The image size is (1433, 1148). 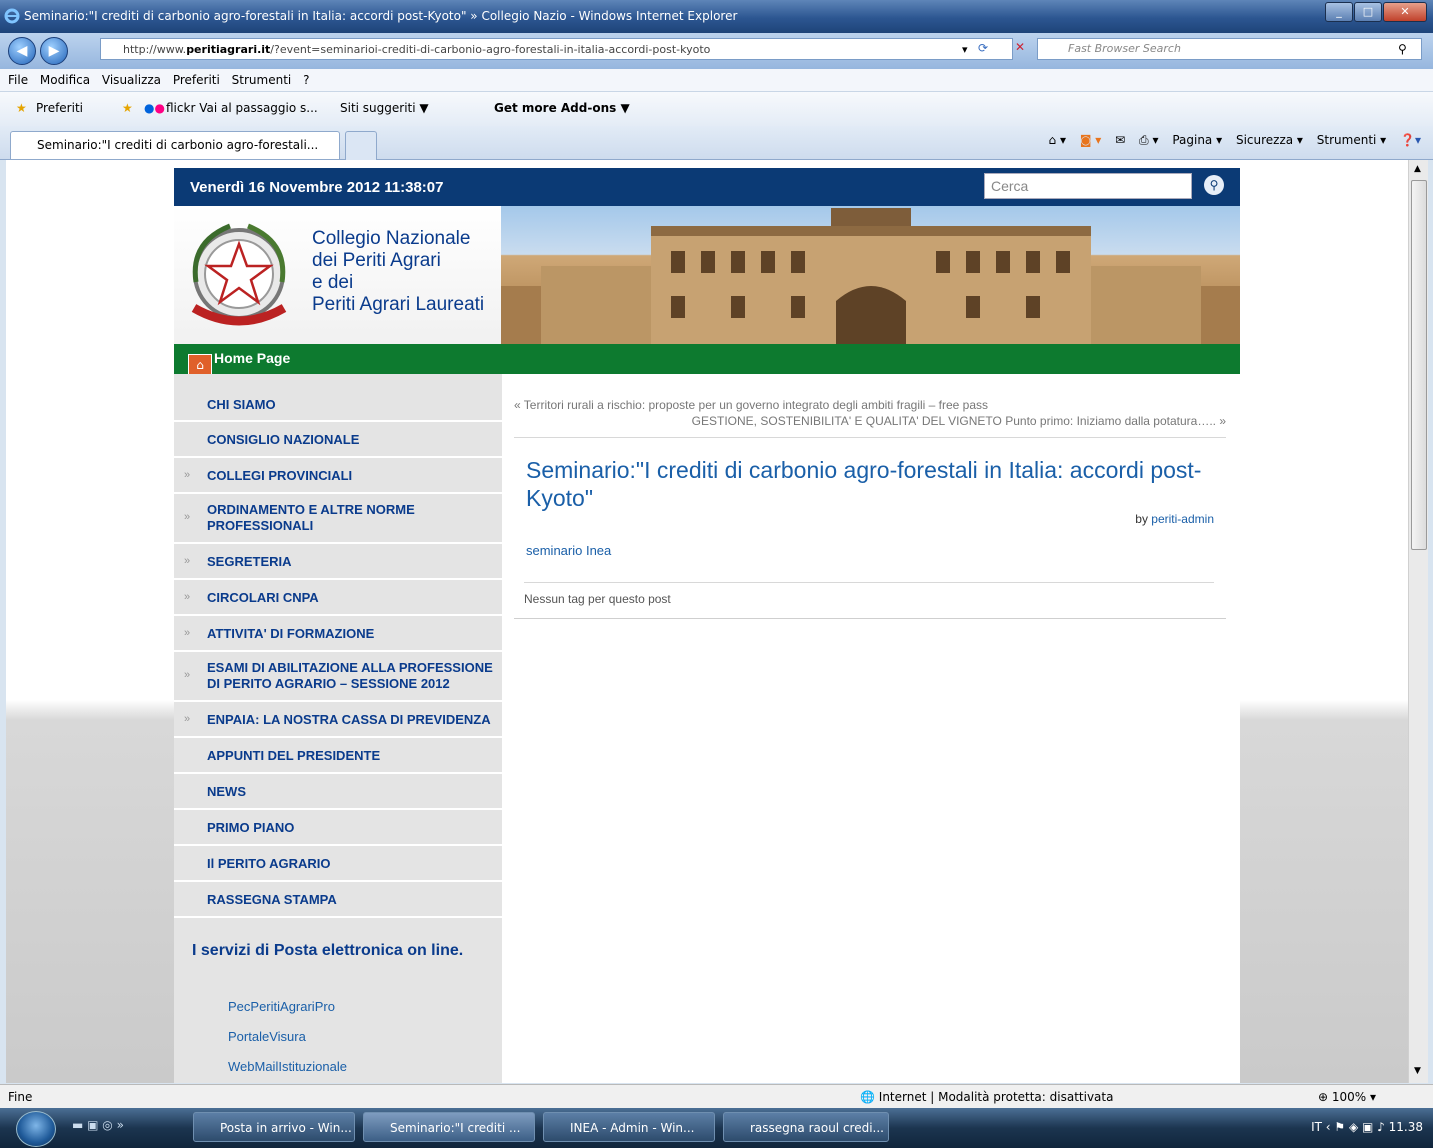 What do you see at coordinates (154, 108) in the screenshot?
I see `flickr-icon: ●●` at bounding box center [154, 108].